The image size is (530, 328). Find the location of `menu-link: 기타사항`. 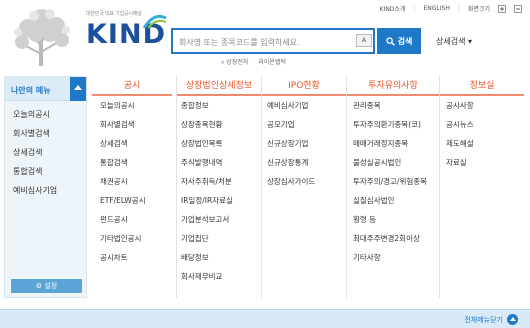

menu-link: 기타사항 is located at coordinates (390, 261).